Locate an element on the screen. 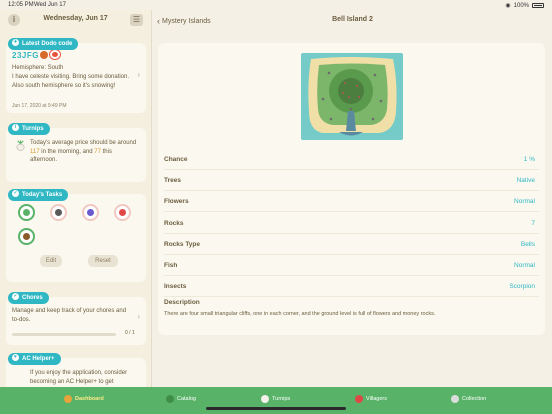  helper-pill: ♥ AC Helper+ is located at coordinates (34, 359).